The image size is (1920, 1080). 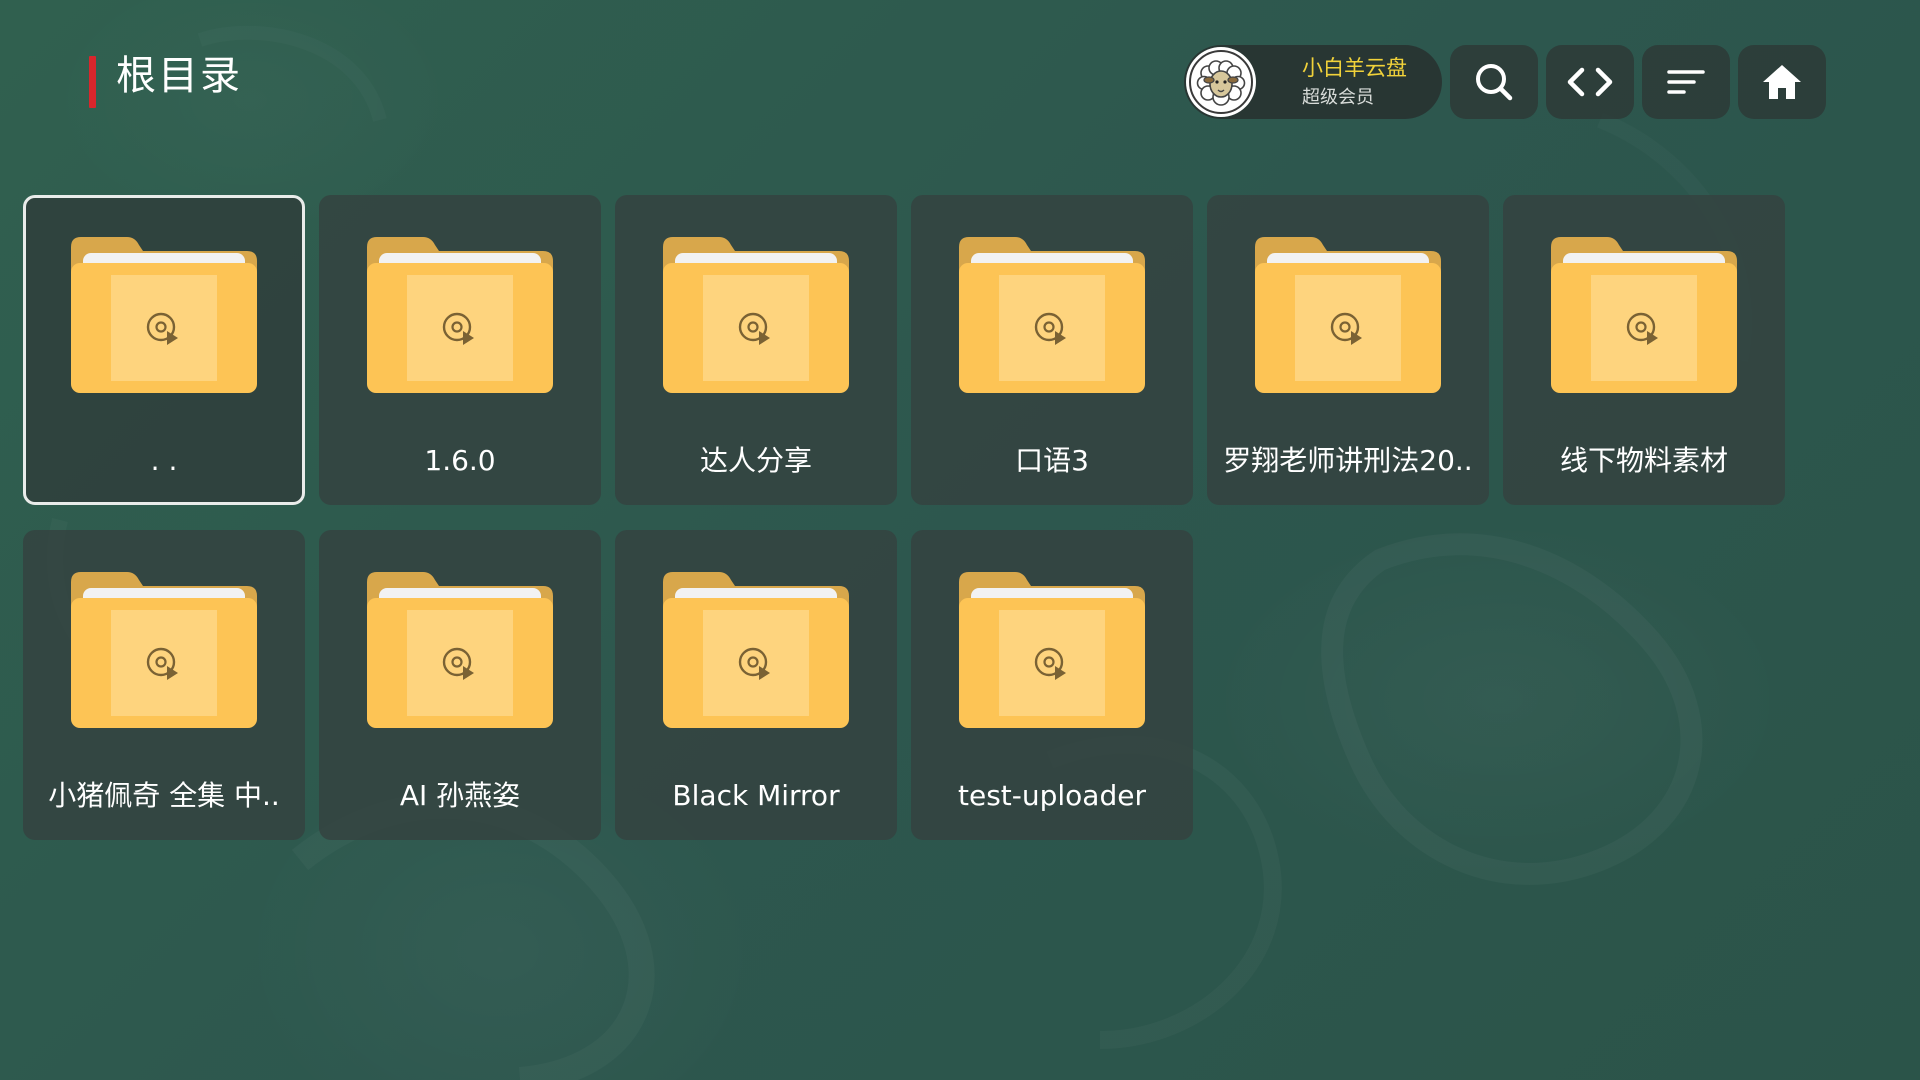 I want to click on folder-label: test-uploader, so click(x=1052, y=795).